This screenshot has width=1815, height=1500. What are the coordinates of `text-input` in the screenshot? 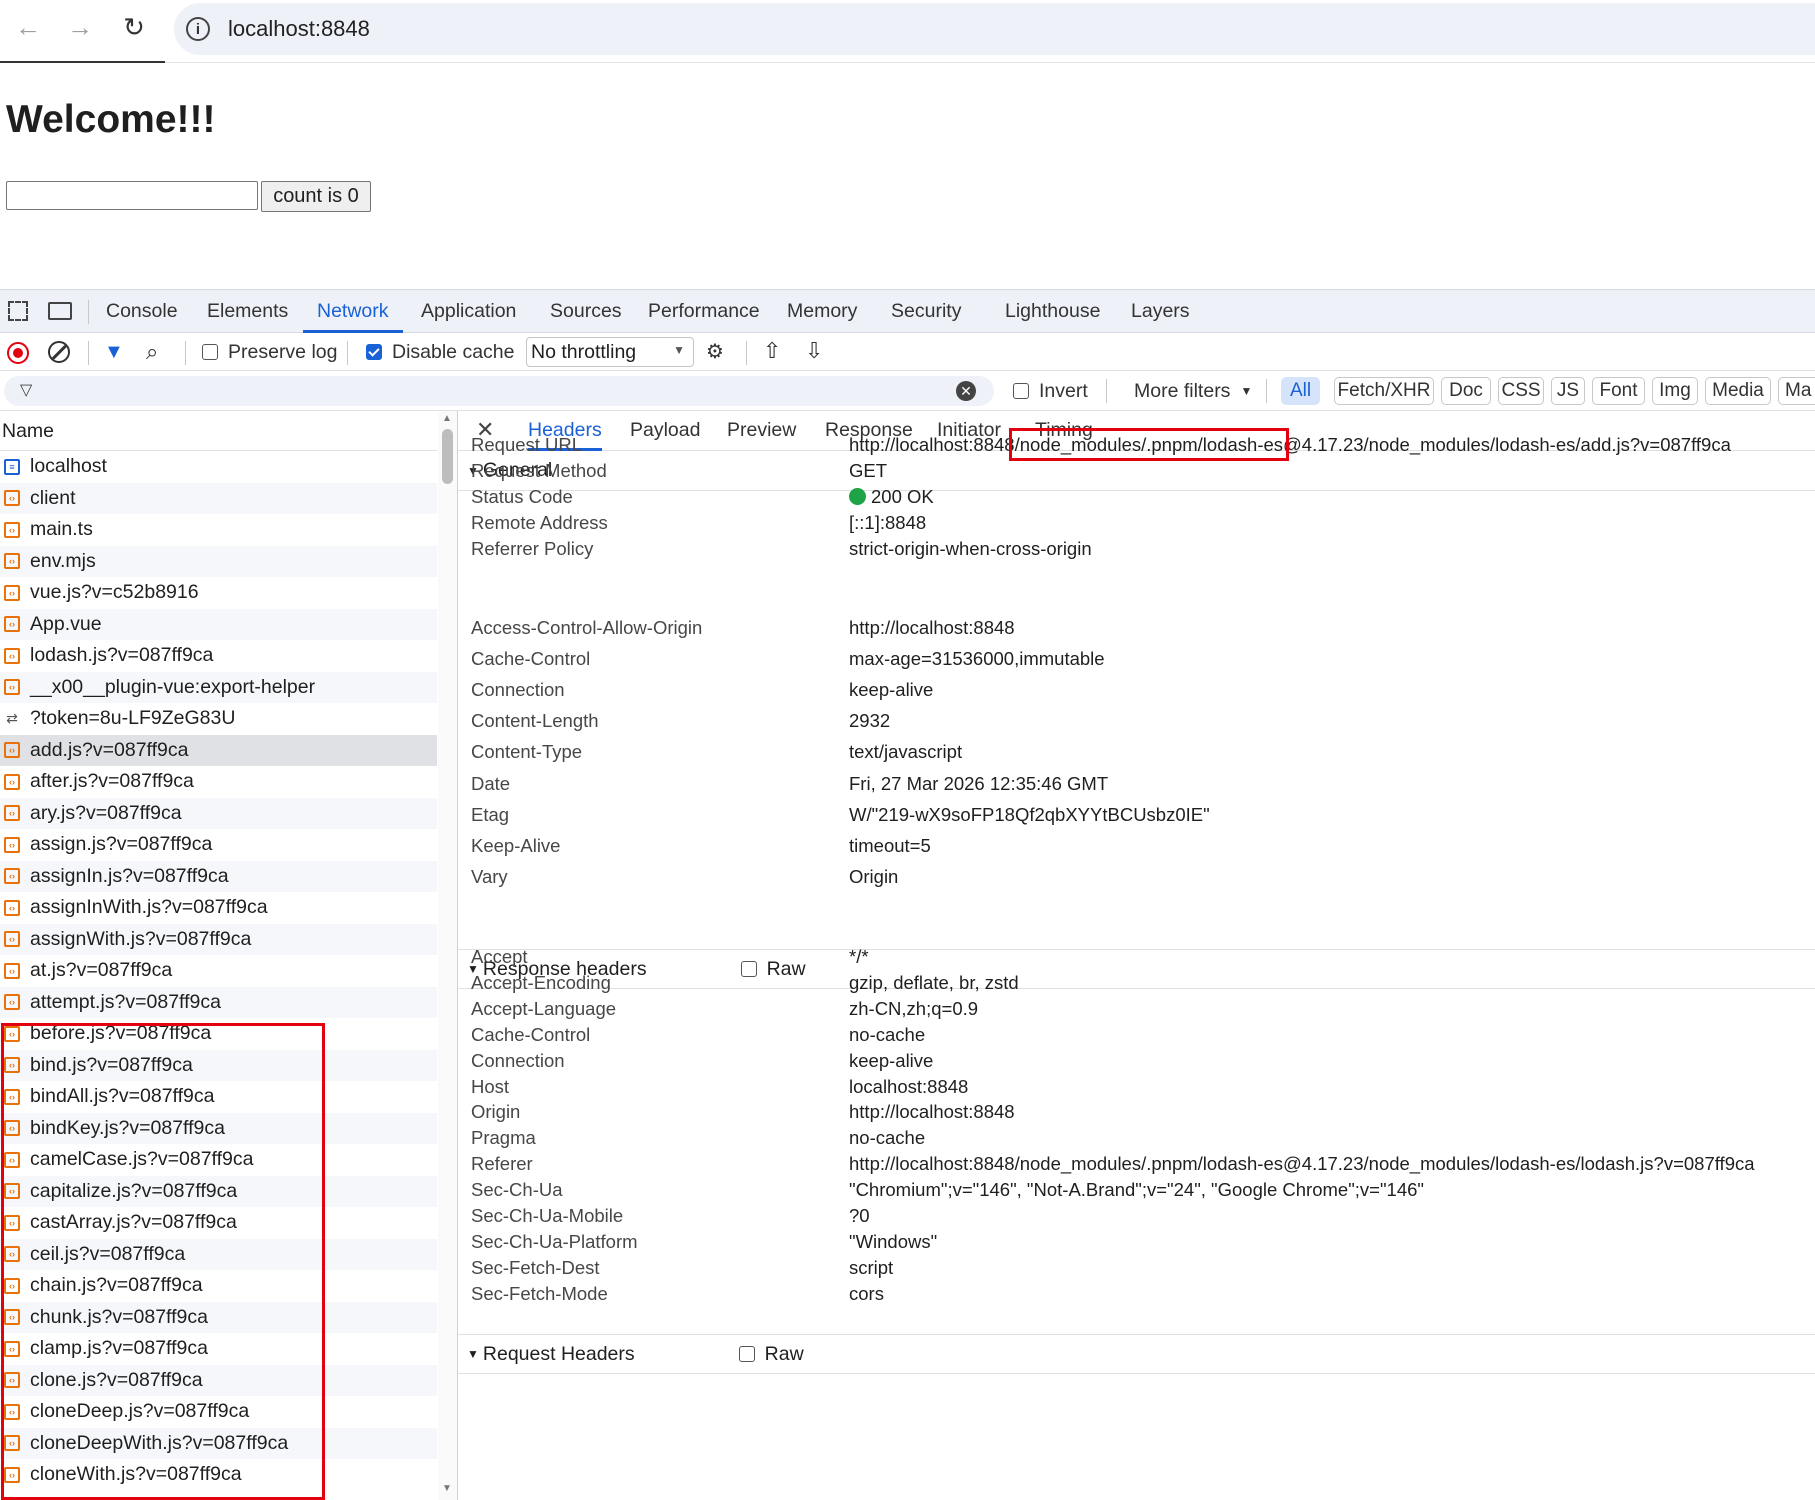 It's located at (132, 195).